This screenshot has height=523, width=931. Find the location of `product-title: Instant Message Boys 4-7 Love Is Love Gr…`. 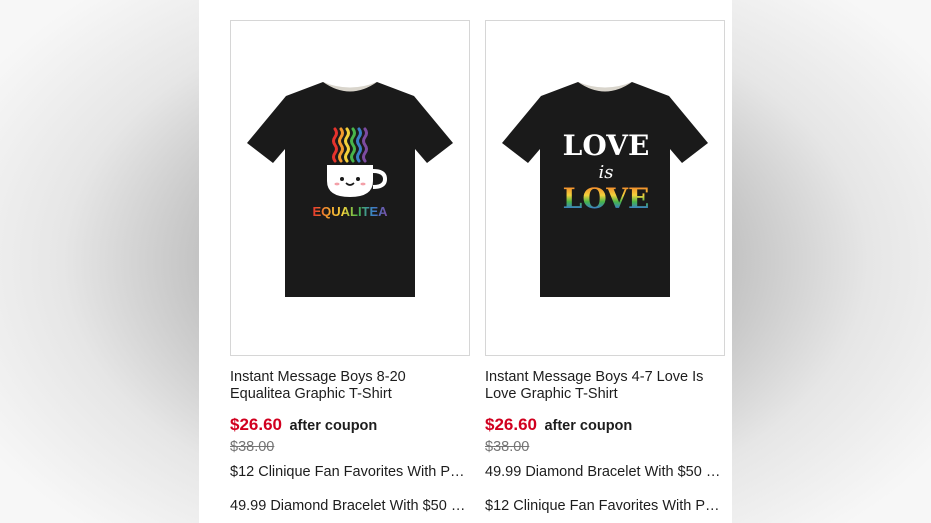

product-title: Instant Message Boys 4-7 Love Is Love Gr… is located at coordinates (605, 386).